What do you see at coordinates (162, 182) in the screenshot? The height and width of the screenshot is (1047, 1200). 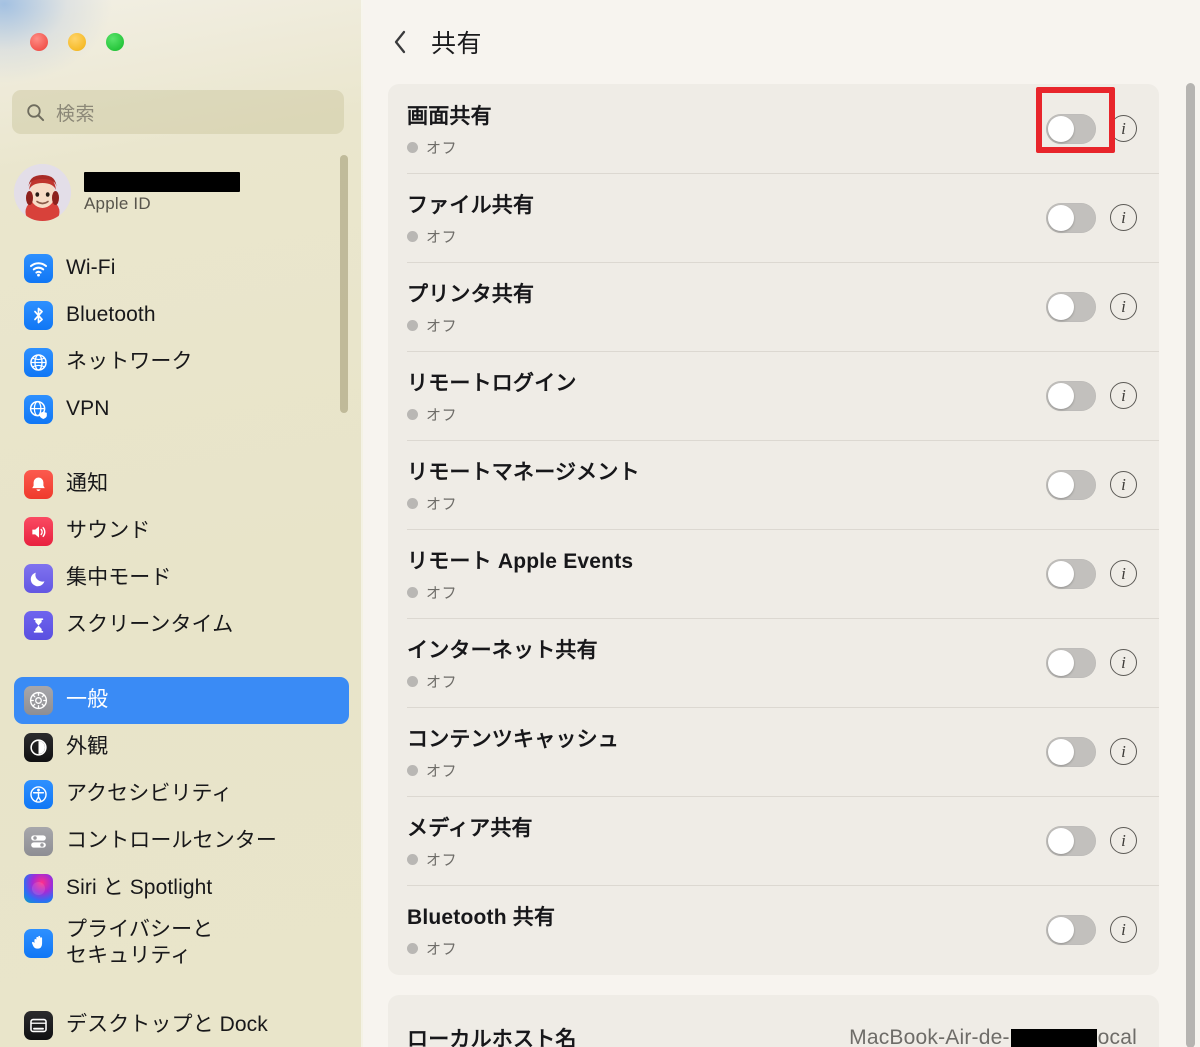 I see `account-name-redacted` at bounding box center [162, 182].